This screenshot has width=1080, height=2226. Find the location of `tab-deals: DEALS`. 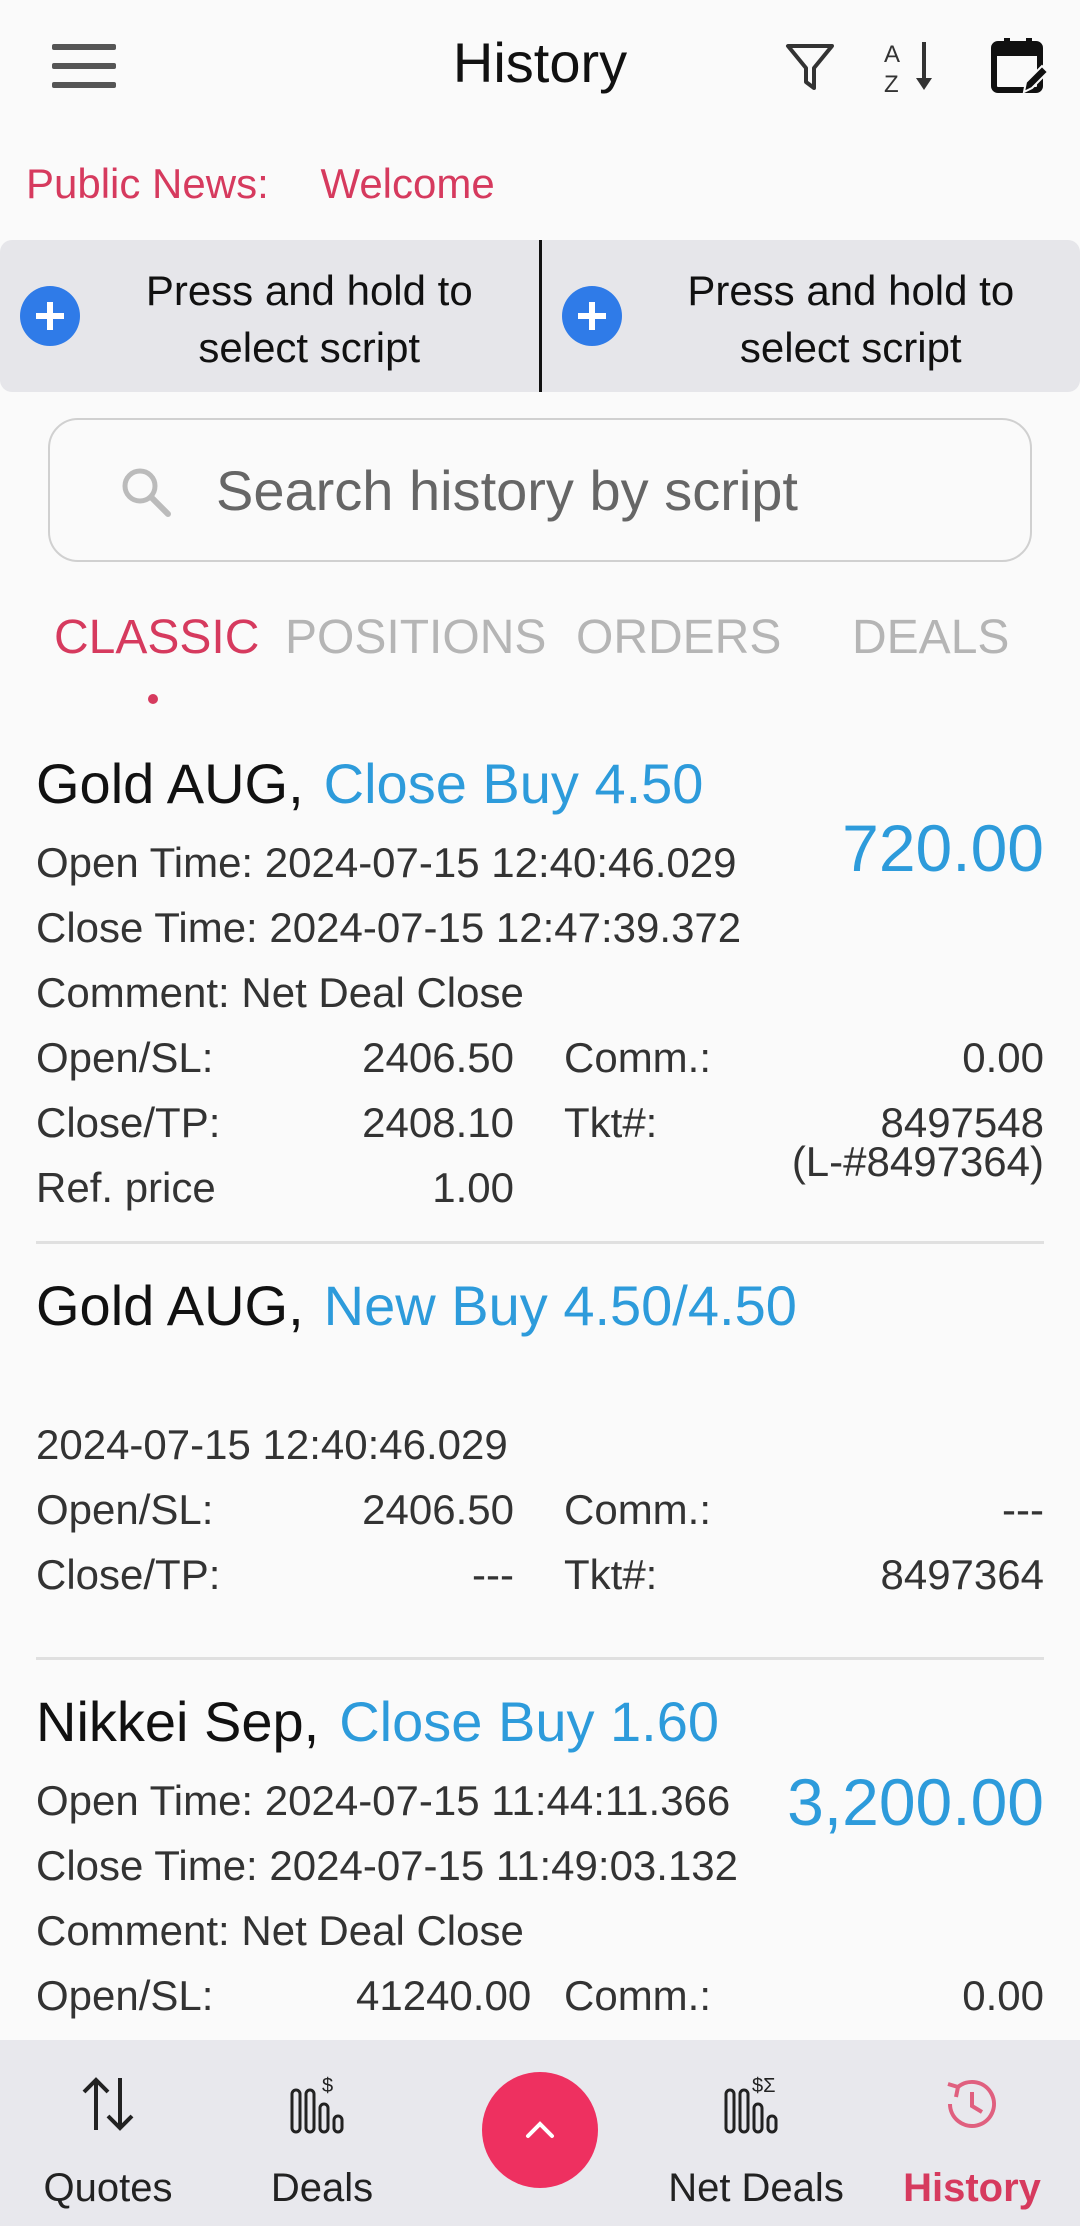

tab-deals: DEALS is located at coordinates (930, 637).